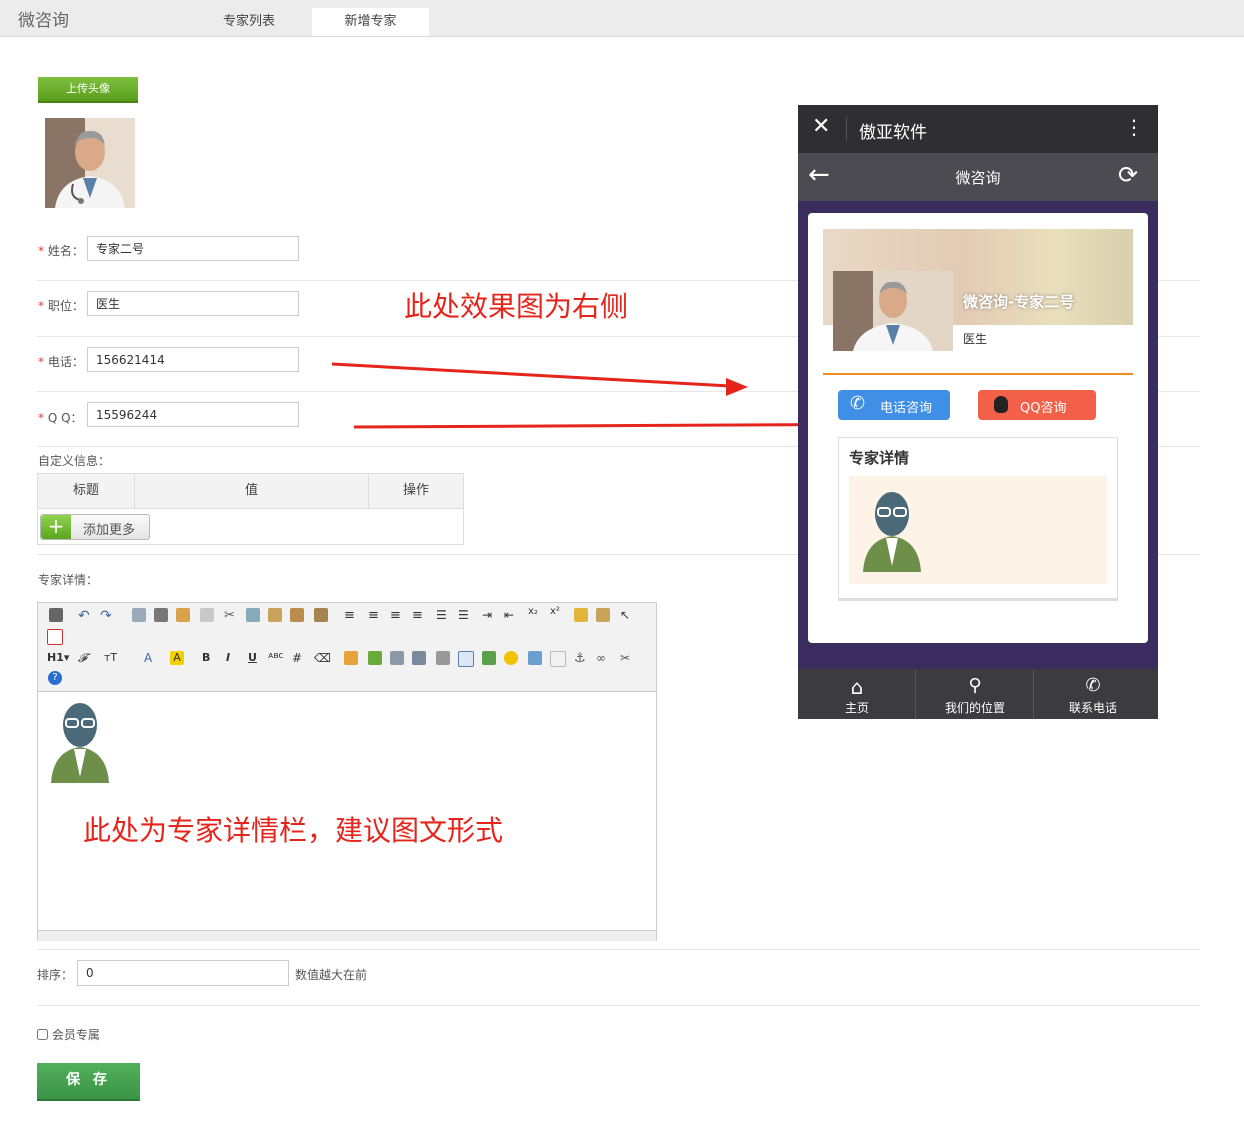 This screenshot has width=1244, height=1134. What do you see at coordinates (581, 615) in the screenshot?
I see `clear-format-icon` at bounding box center [581, 615].